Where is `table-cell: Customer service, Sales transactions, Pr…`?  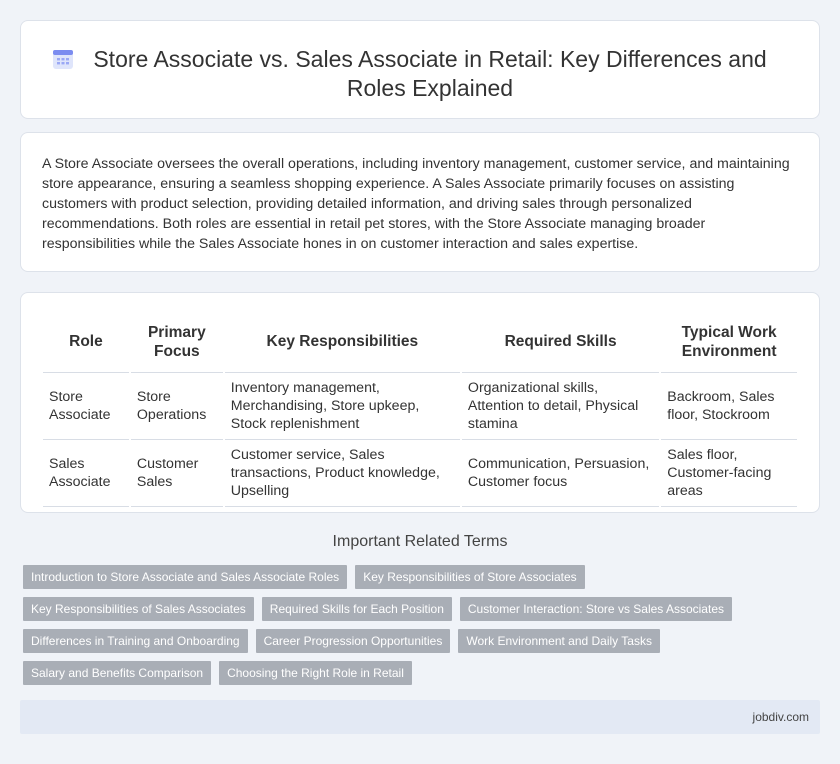
table-cell: Customer service, Sales transactions, Pr… is located at coordinates (342, 473).